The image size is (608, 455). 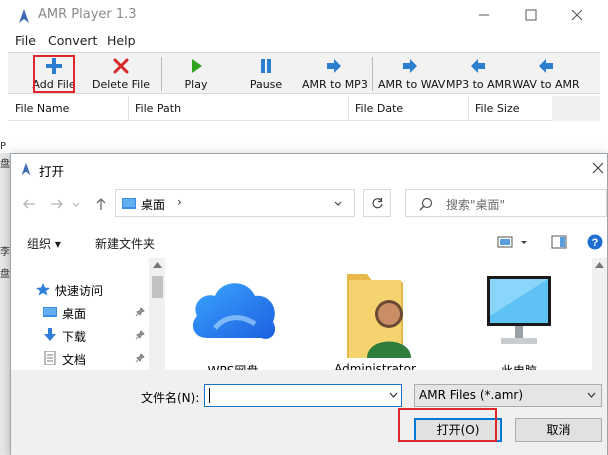 What do you see at coordinates (42, 108) in the screenshot?
I see `column-file-name: File Name` at bounding box center [42, 108].